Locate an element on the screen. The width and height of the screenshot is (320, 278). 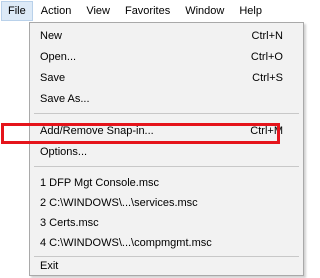
menu-item-recent-4: 4 C:\WINDOWS\...\compmgmt.msc is located at coordinates (166, 243).